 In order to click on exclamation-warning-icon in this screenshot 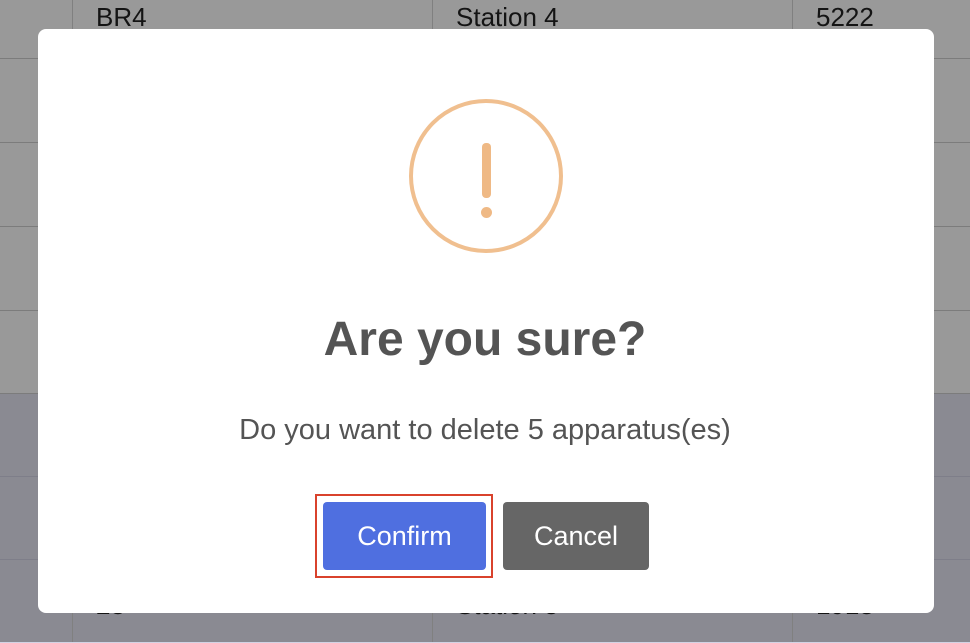, I will do `click(486, 176)`.